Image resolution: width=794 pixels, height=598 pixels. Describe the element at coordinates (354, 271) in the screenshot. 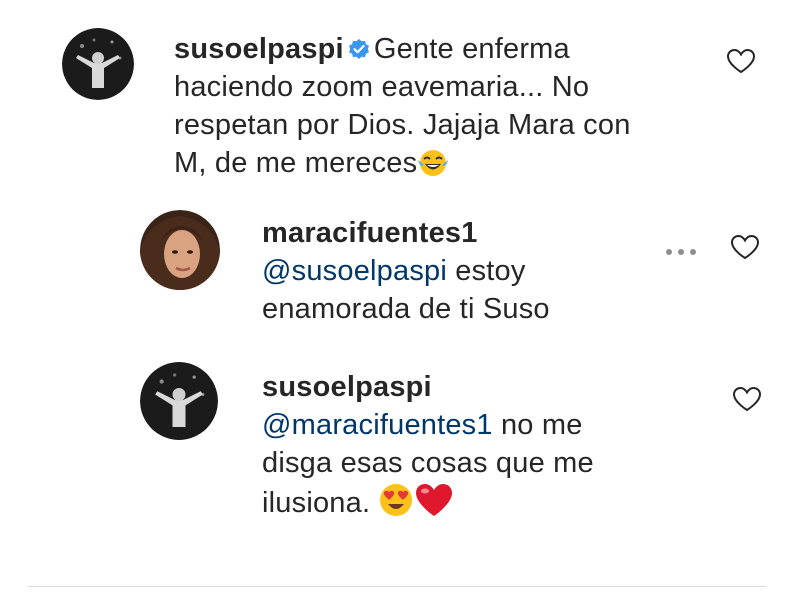

I see `mention-link: @susoelpaspi` at that location.